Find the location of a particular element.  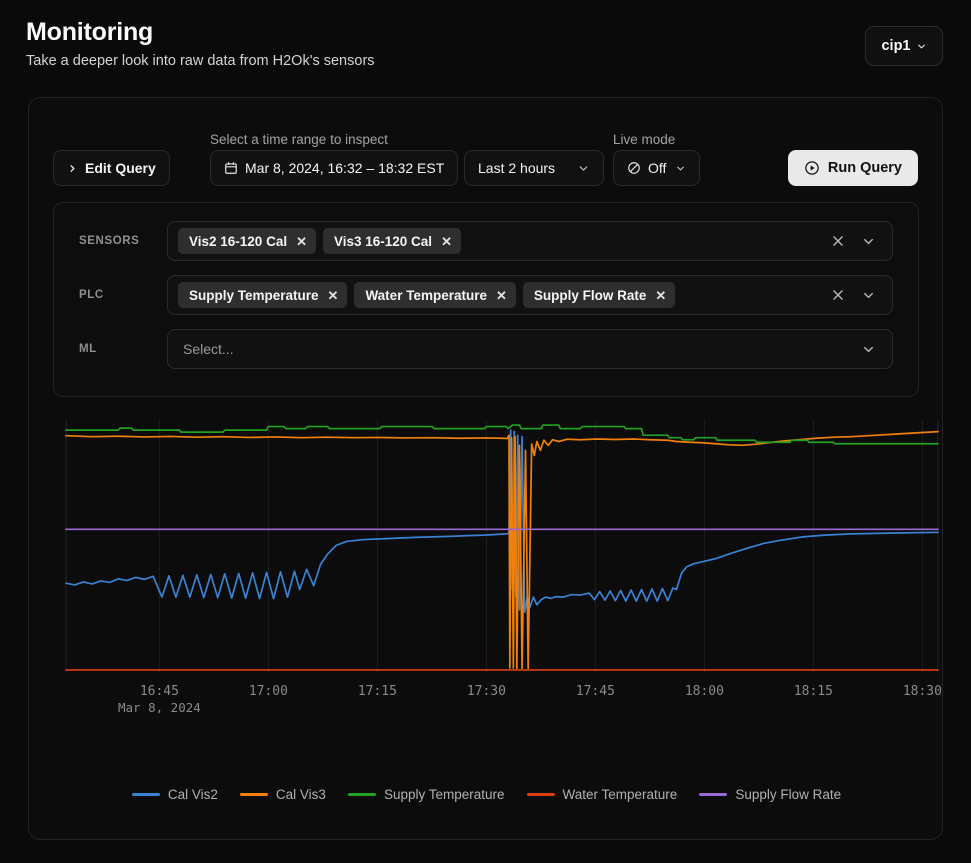

tag-supply-flow-rate: Supply Flow Rate ✕ is located at coordinates (599, 295).